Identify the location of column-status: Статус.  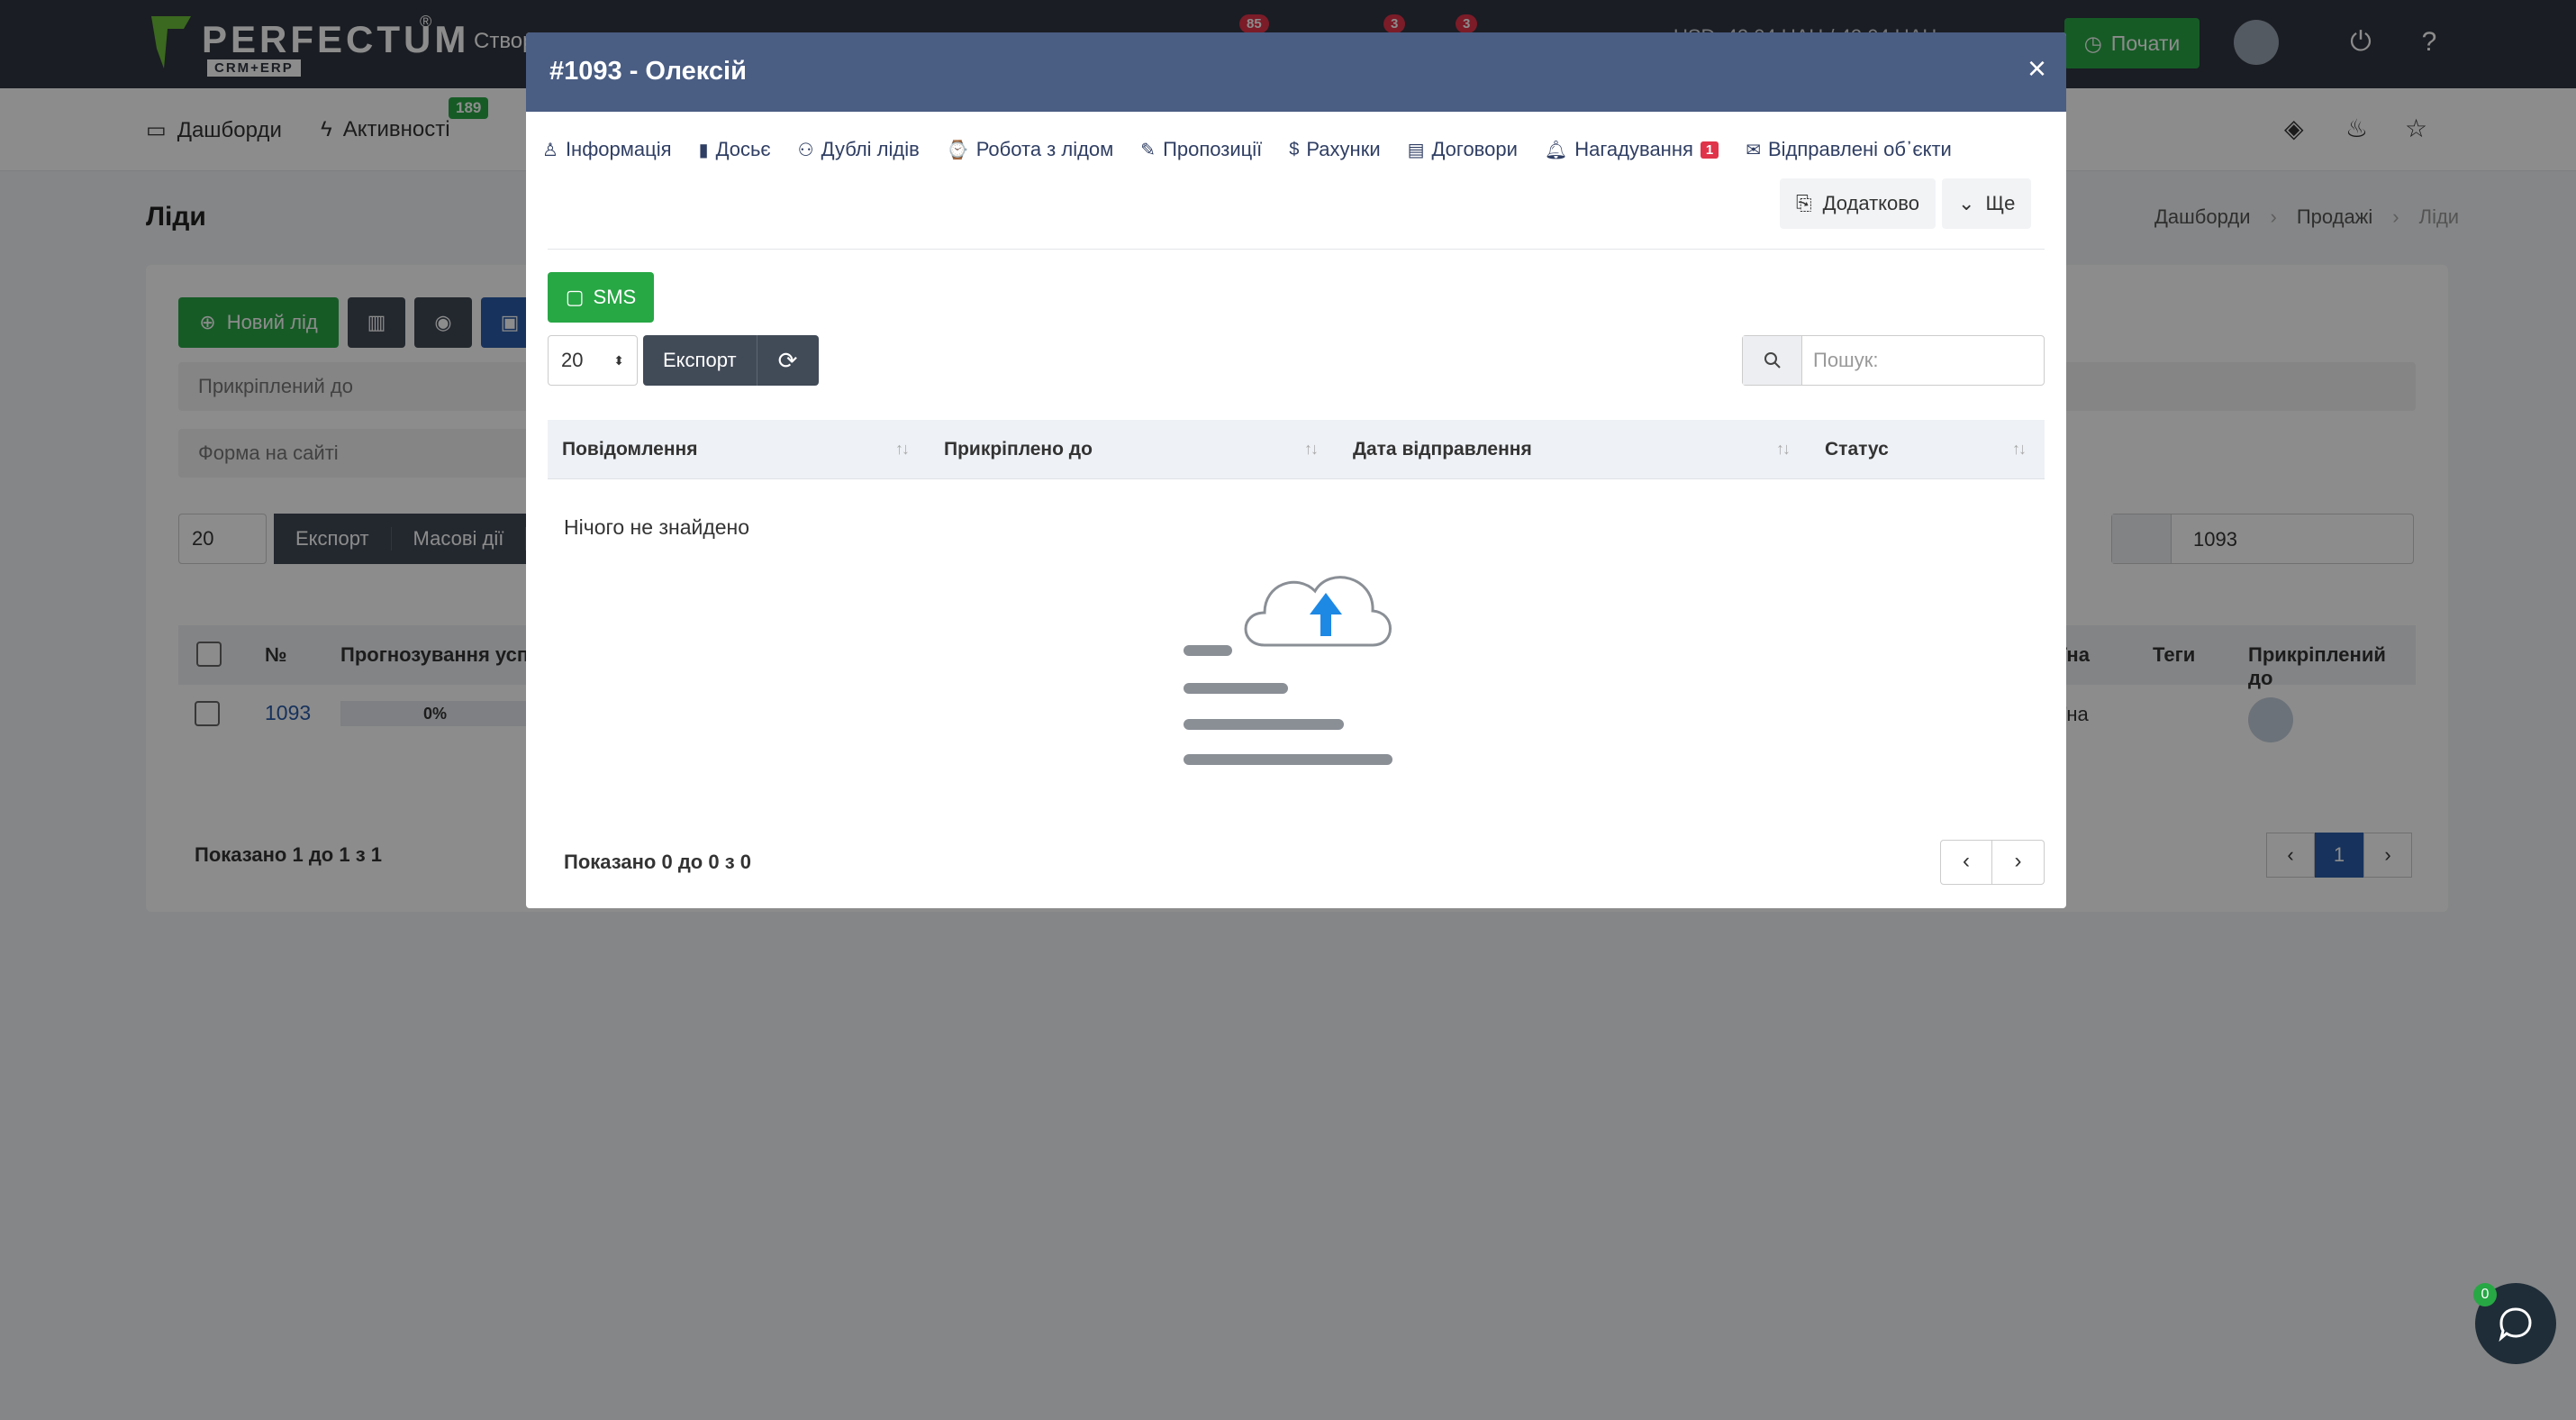
(1857, 449).